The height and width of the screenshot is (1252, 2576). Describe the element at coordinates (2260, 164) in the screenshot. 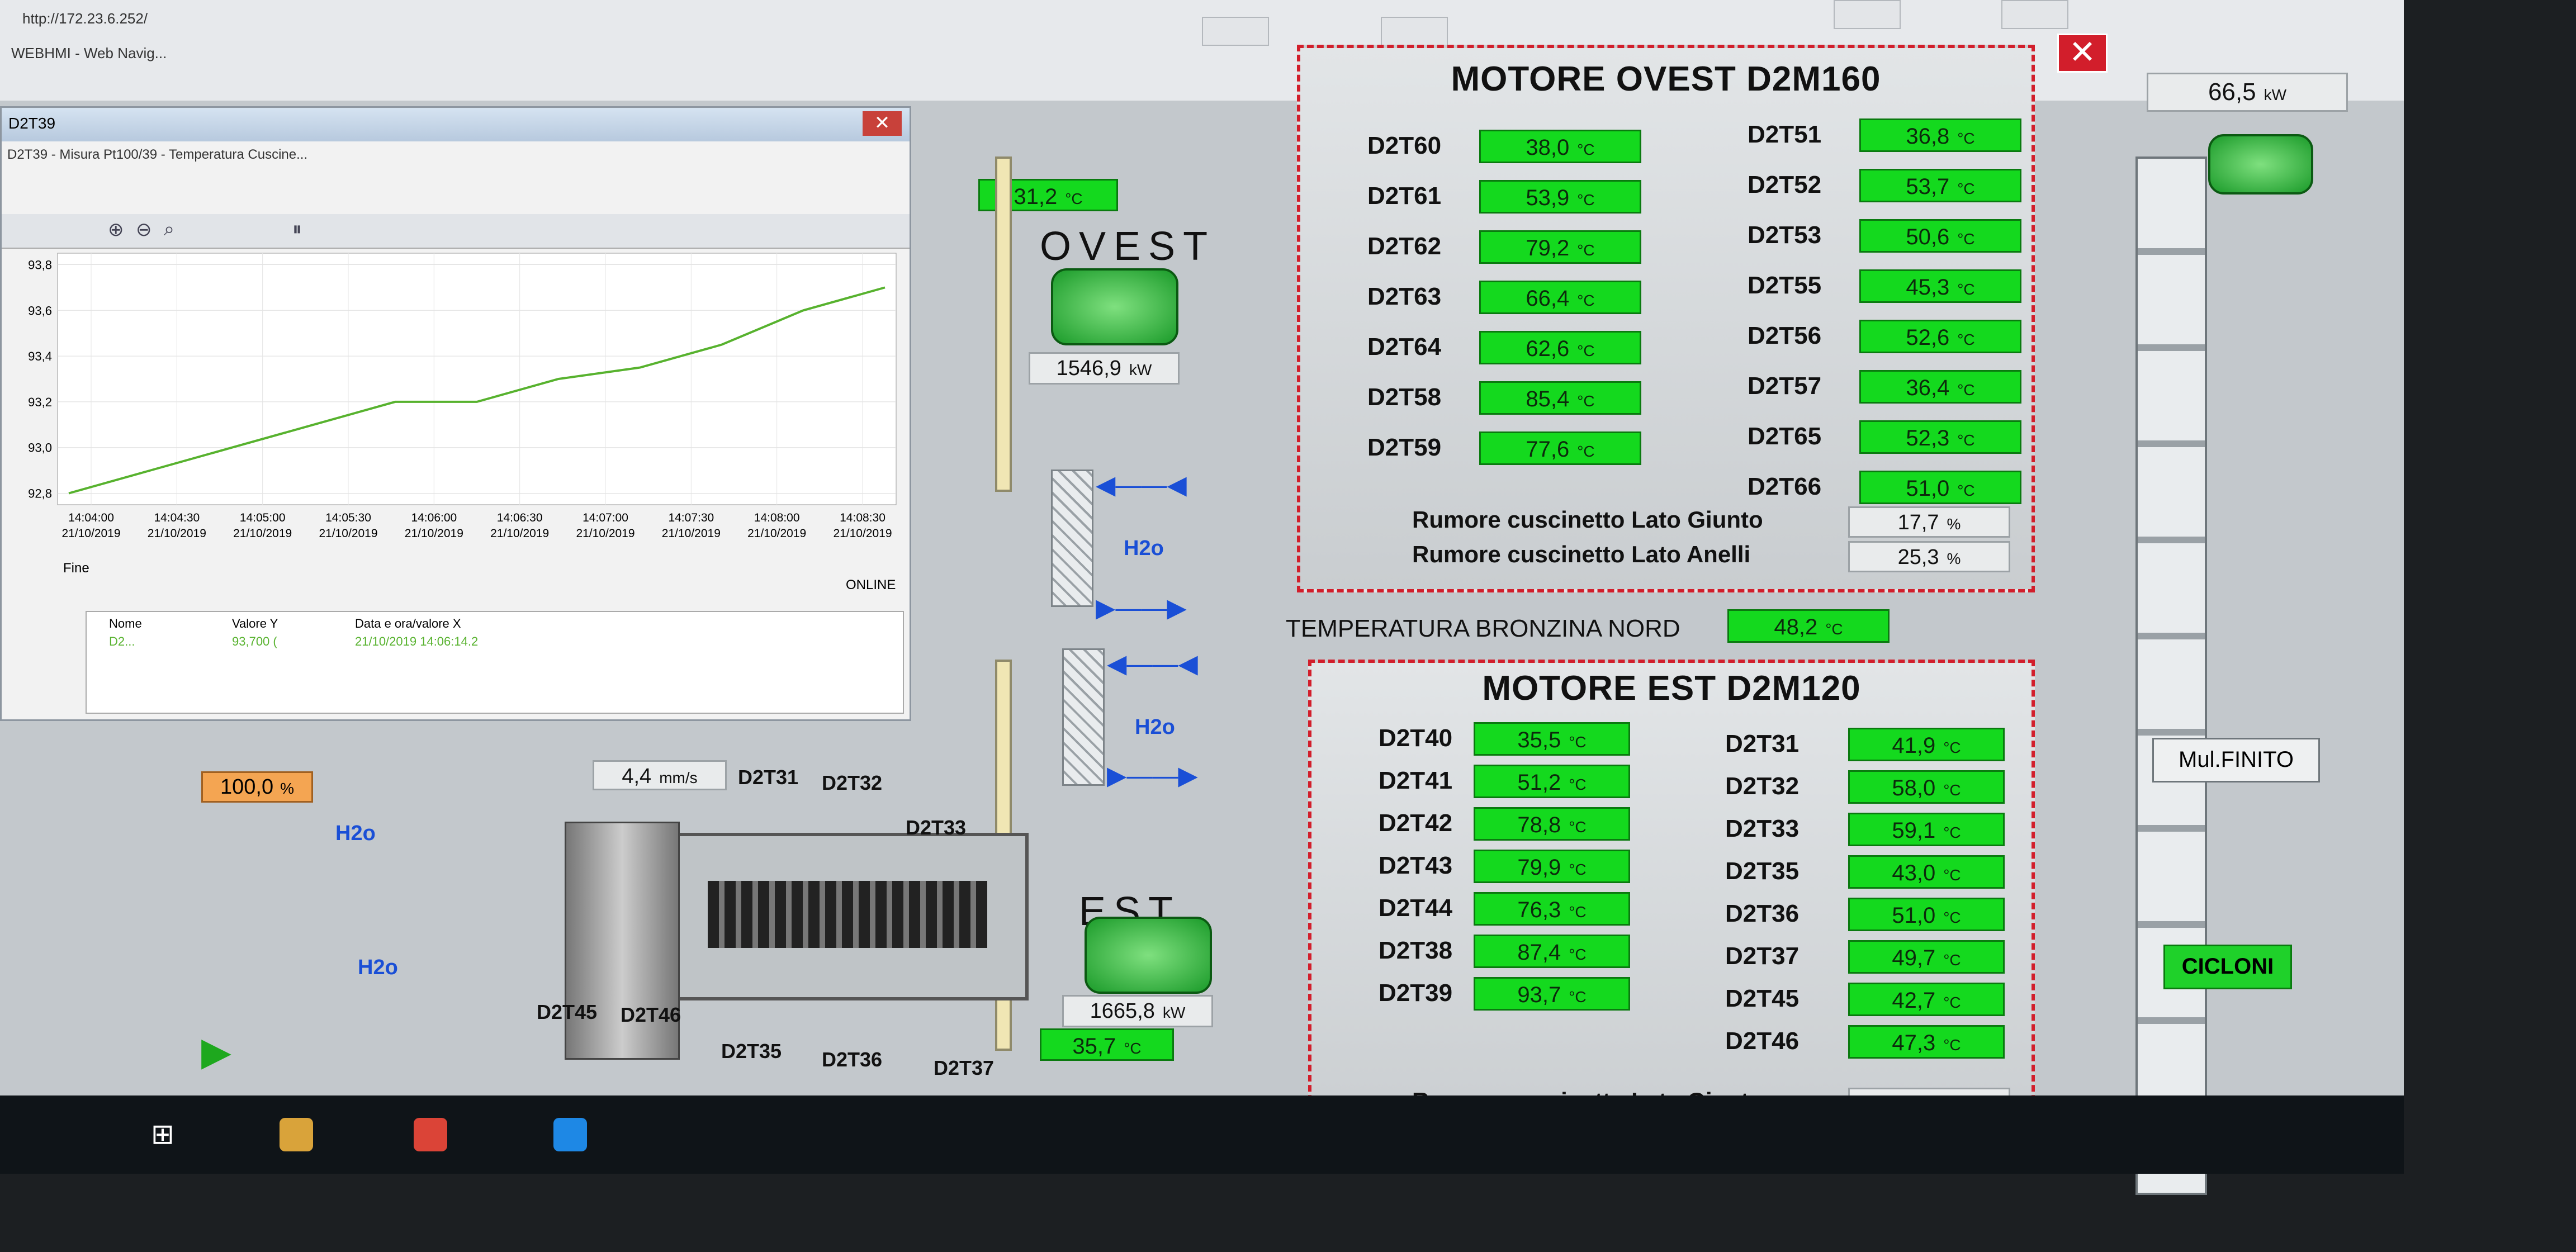

I see `aux-motor-icon` at that location.